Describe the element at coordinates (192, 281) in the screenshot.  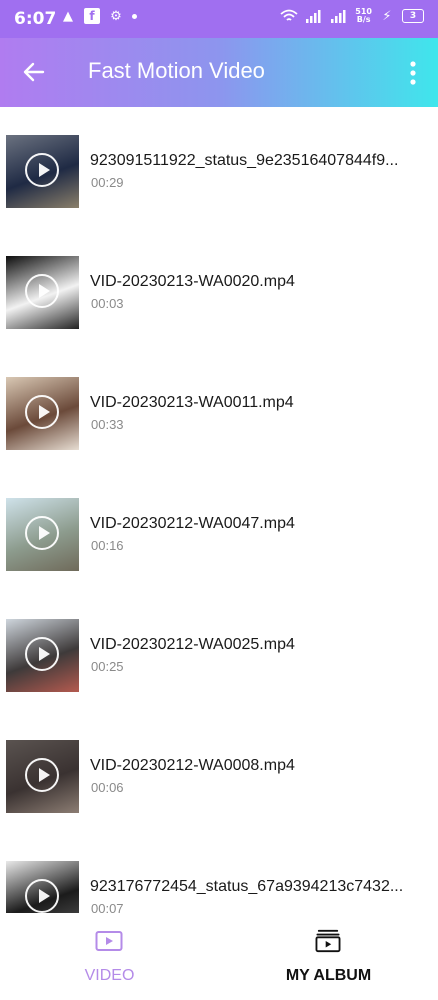
I see `video-name: VID-20230213-WA0020.mp4` at that location.